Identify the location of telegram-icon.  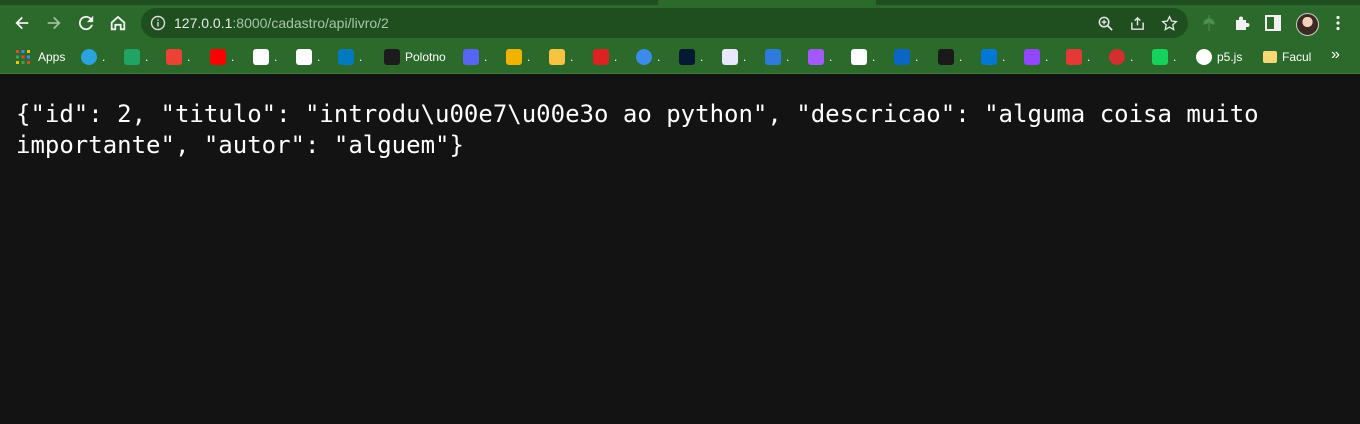
(89, 57).